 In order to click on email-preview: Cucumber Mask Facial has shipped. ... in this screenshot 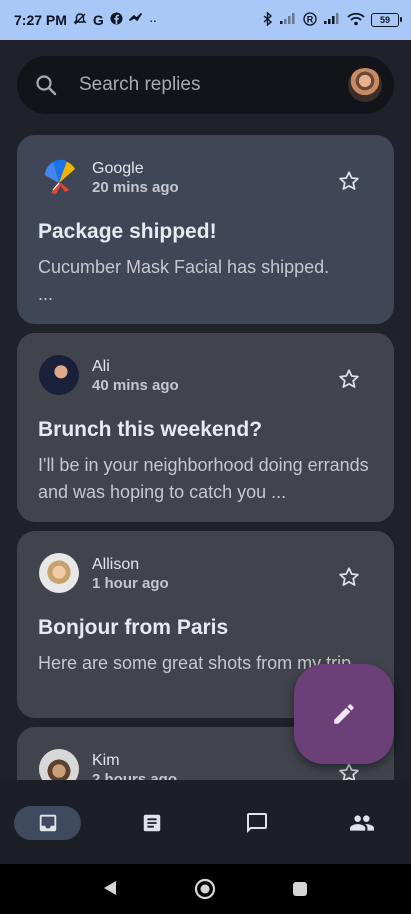, I will do `click(184, 280)`.